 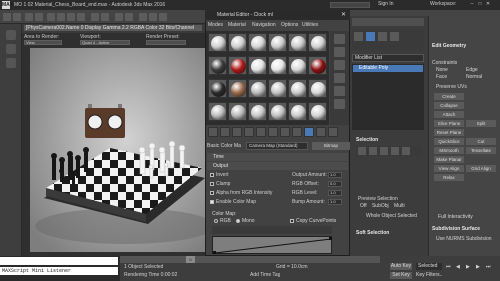 What do you see at coordinates (335, 175) in the screenshot?
I see `output-amount-field: 1.0` at bounding box center [335, 175].